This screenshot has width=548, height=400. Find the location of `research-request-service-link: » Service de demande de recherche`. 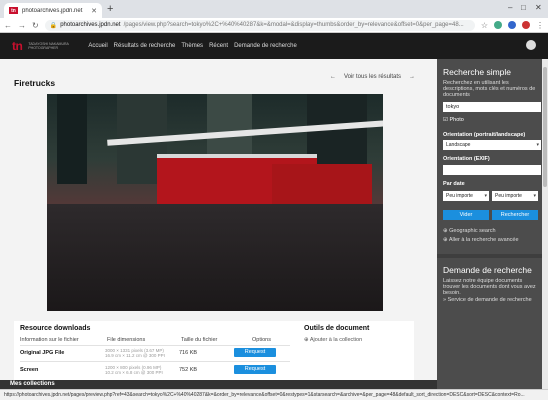

research-request-service-link: » Service de demande de recherche is located at coordinates (491, 300).